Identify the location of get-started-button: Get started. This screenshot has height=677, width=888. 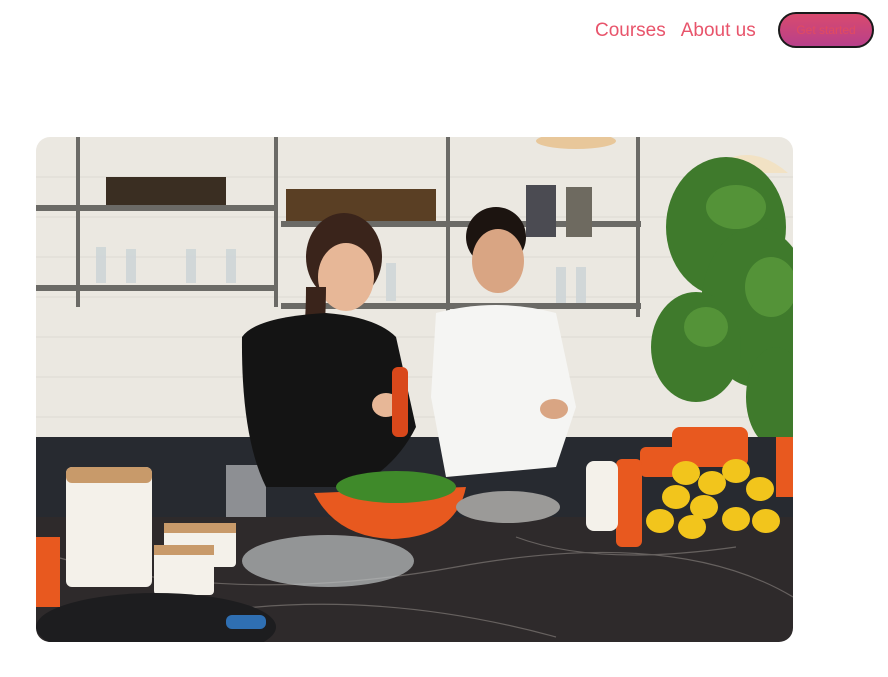
(826, 30).